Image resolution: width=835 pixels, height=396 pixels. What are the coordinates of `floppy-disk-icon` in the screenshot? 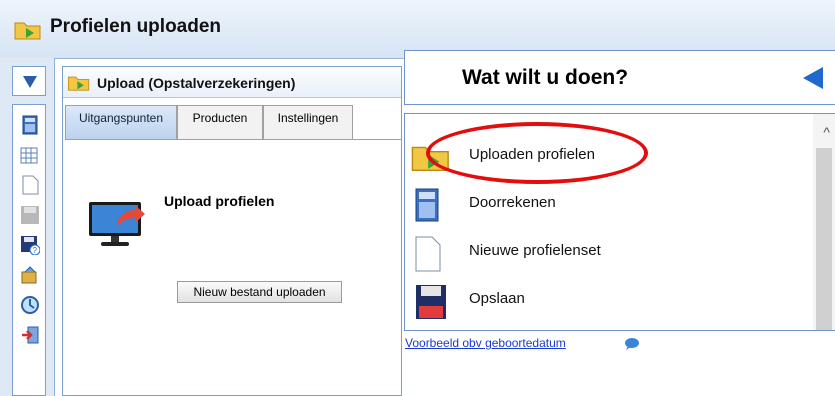 It's located at (431, 303).